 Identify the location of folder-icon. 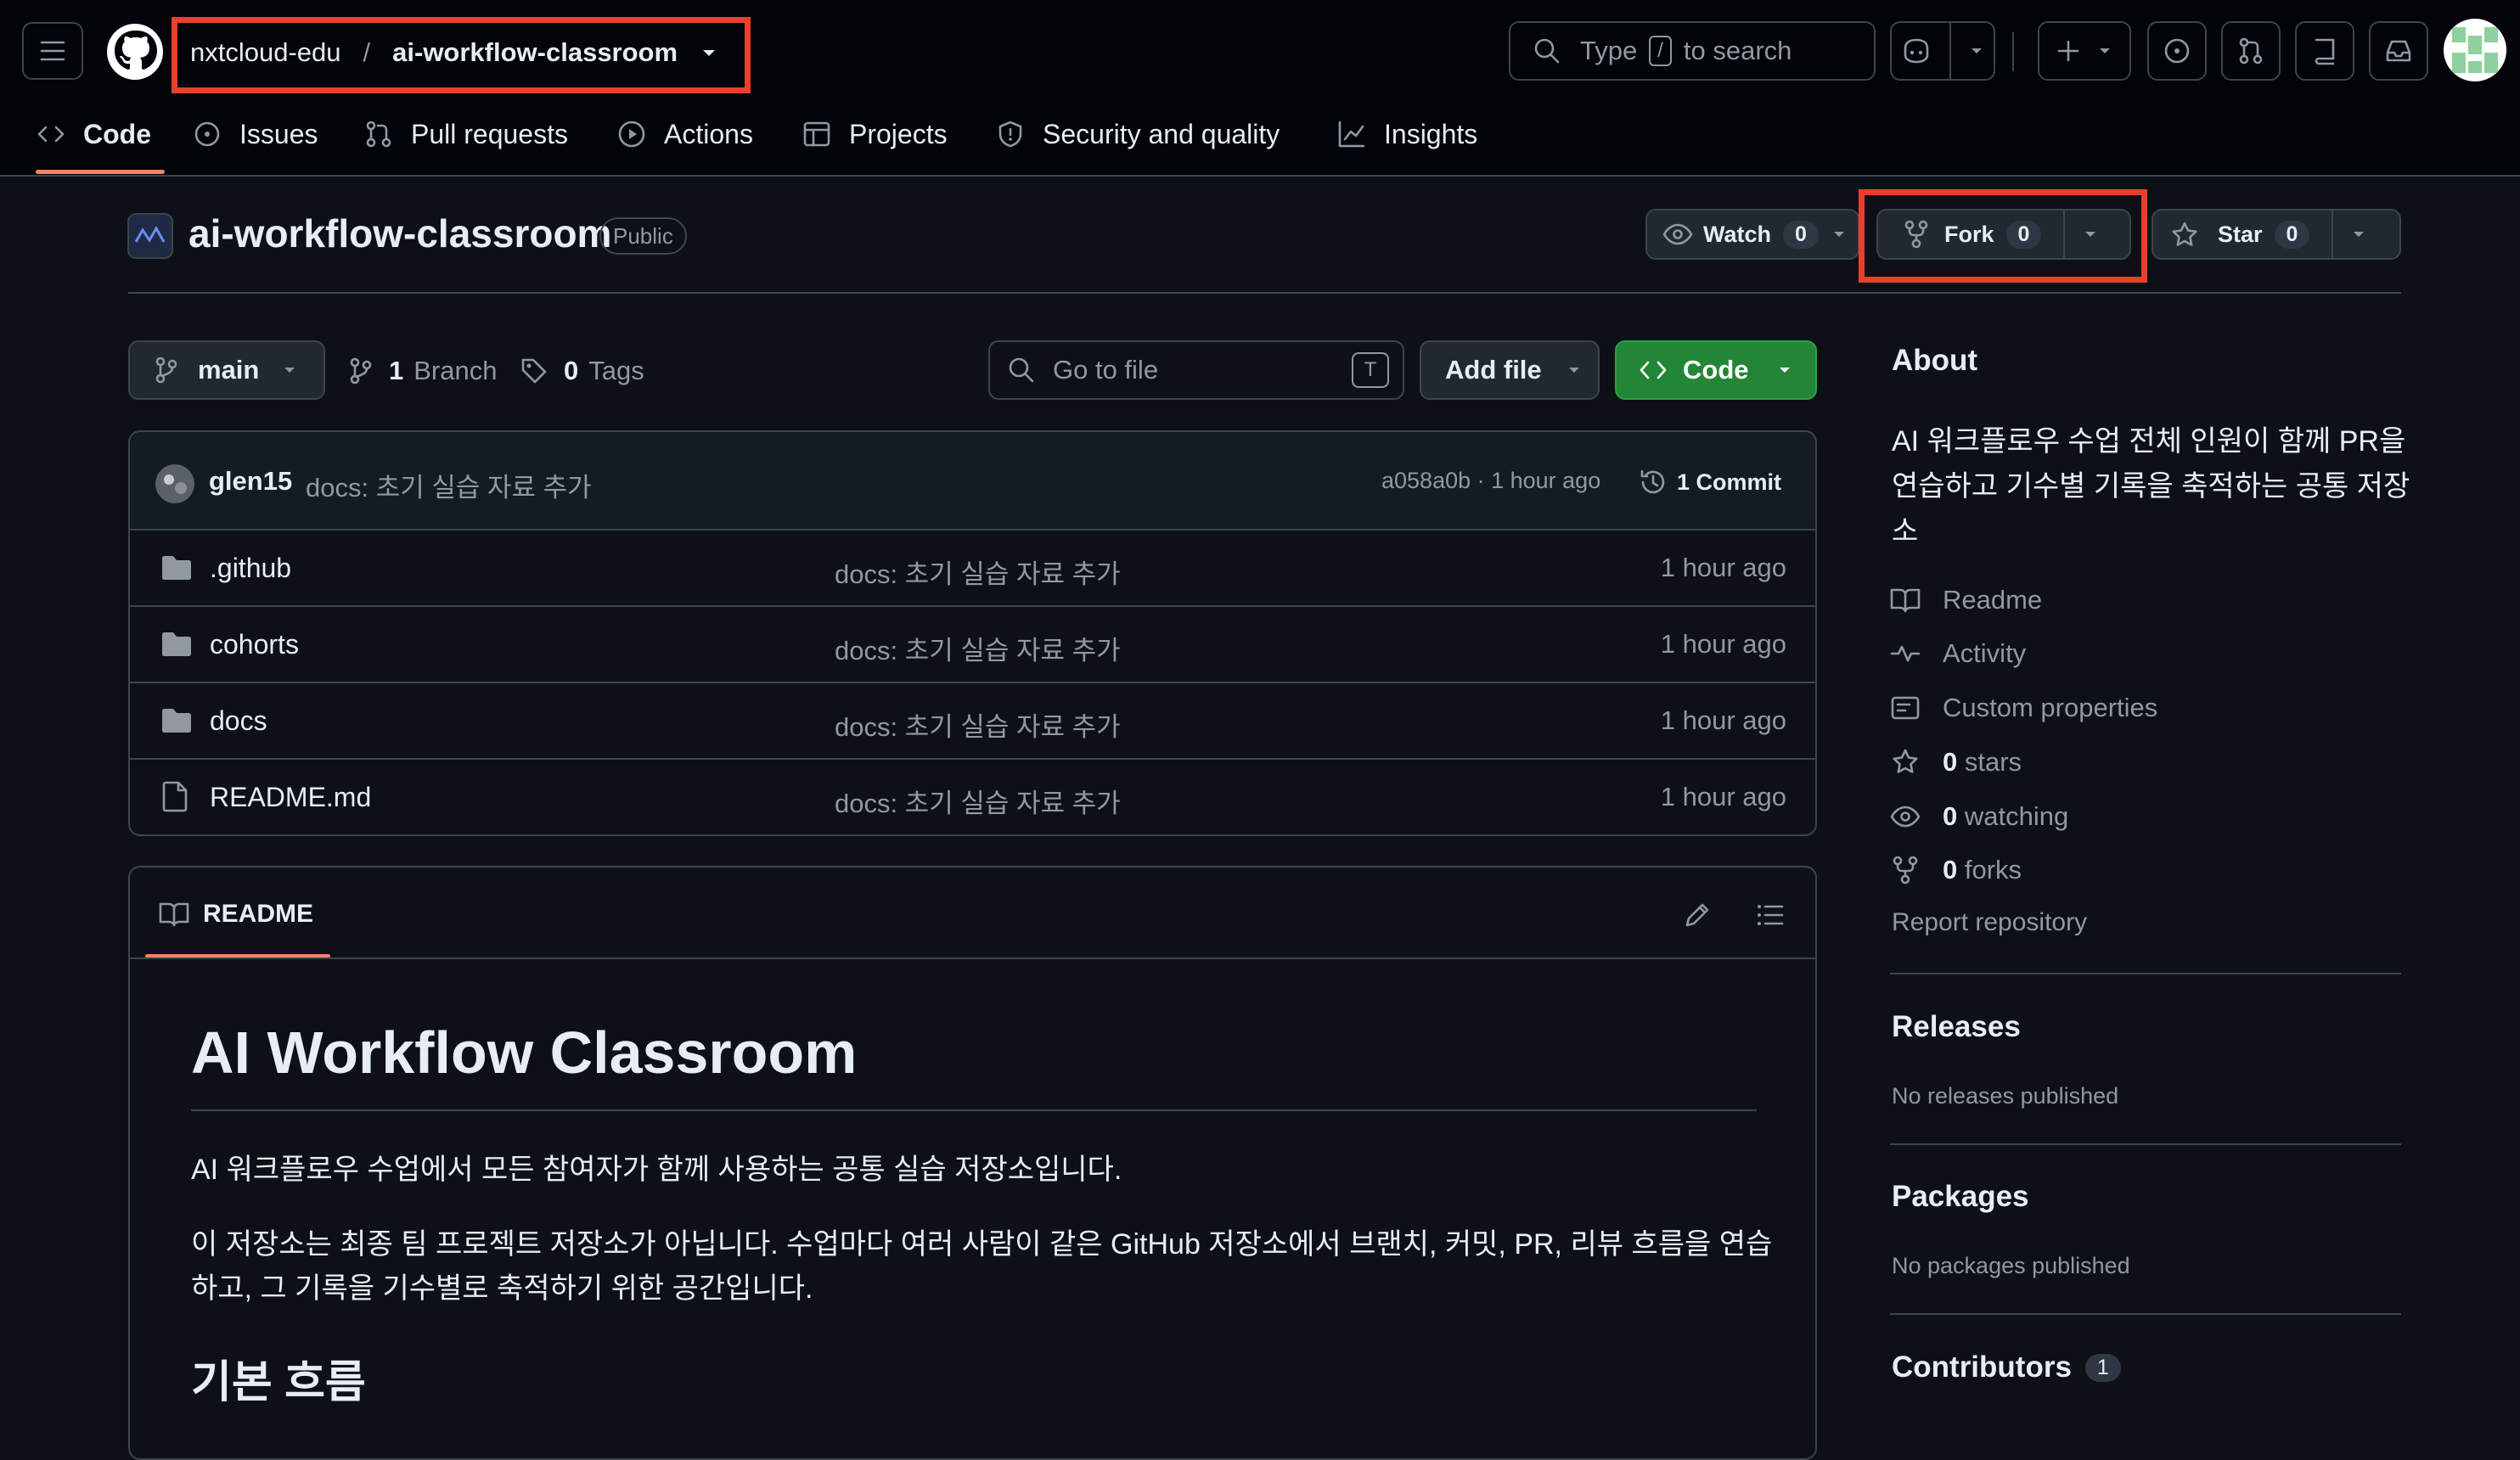
(177, 721).